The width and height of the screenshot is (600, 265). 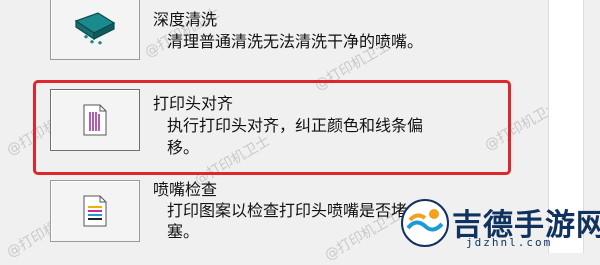 What do you see at coordinates (500, 224) in the screenshot?
I see `site-logo: 吉德手游网 jdzhnl.com` at bounding box center [500, 224].